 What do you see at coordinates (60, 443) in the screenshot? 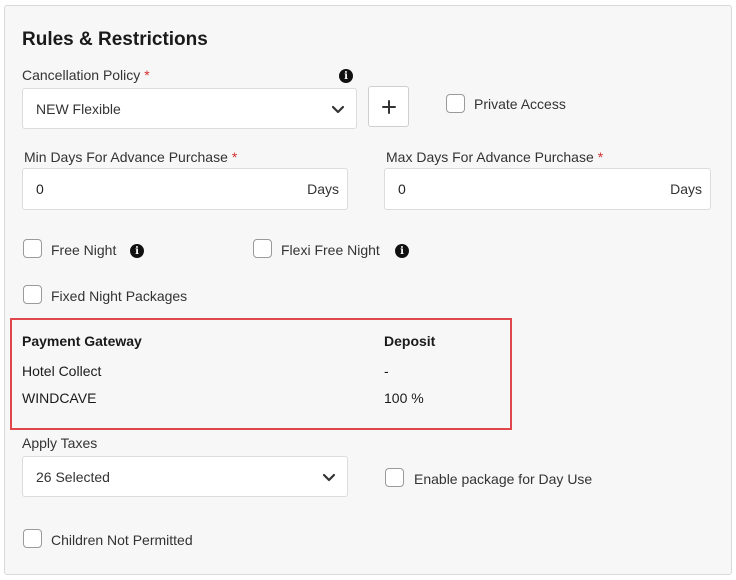
I see `apply-taxes-label: Apply Taxes` at bounding box center [60, 443].